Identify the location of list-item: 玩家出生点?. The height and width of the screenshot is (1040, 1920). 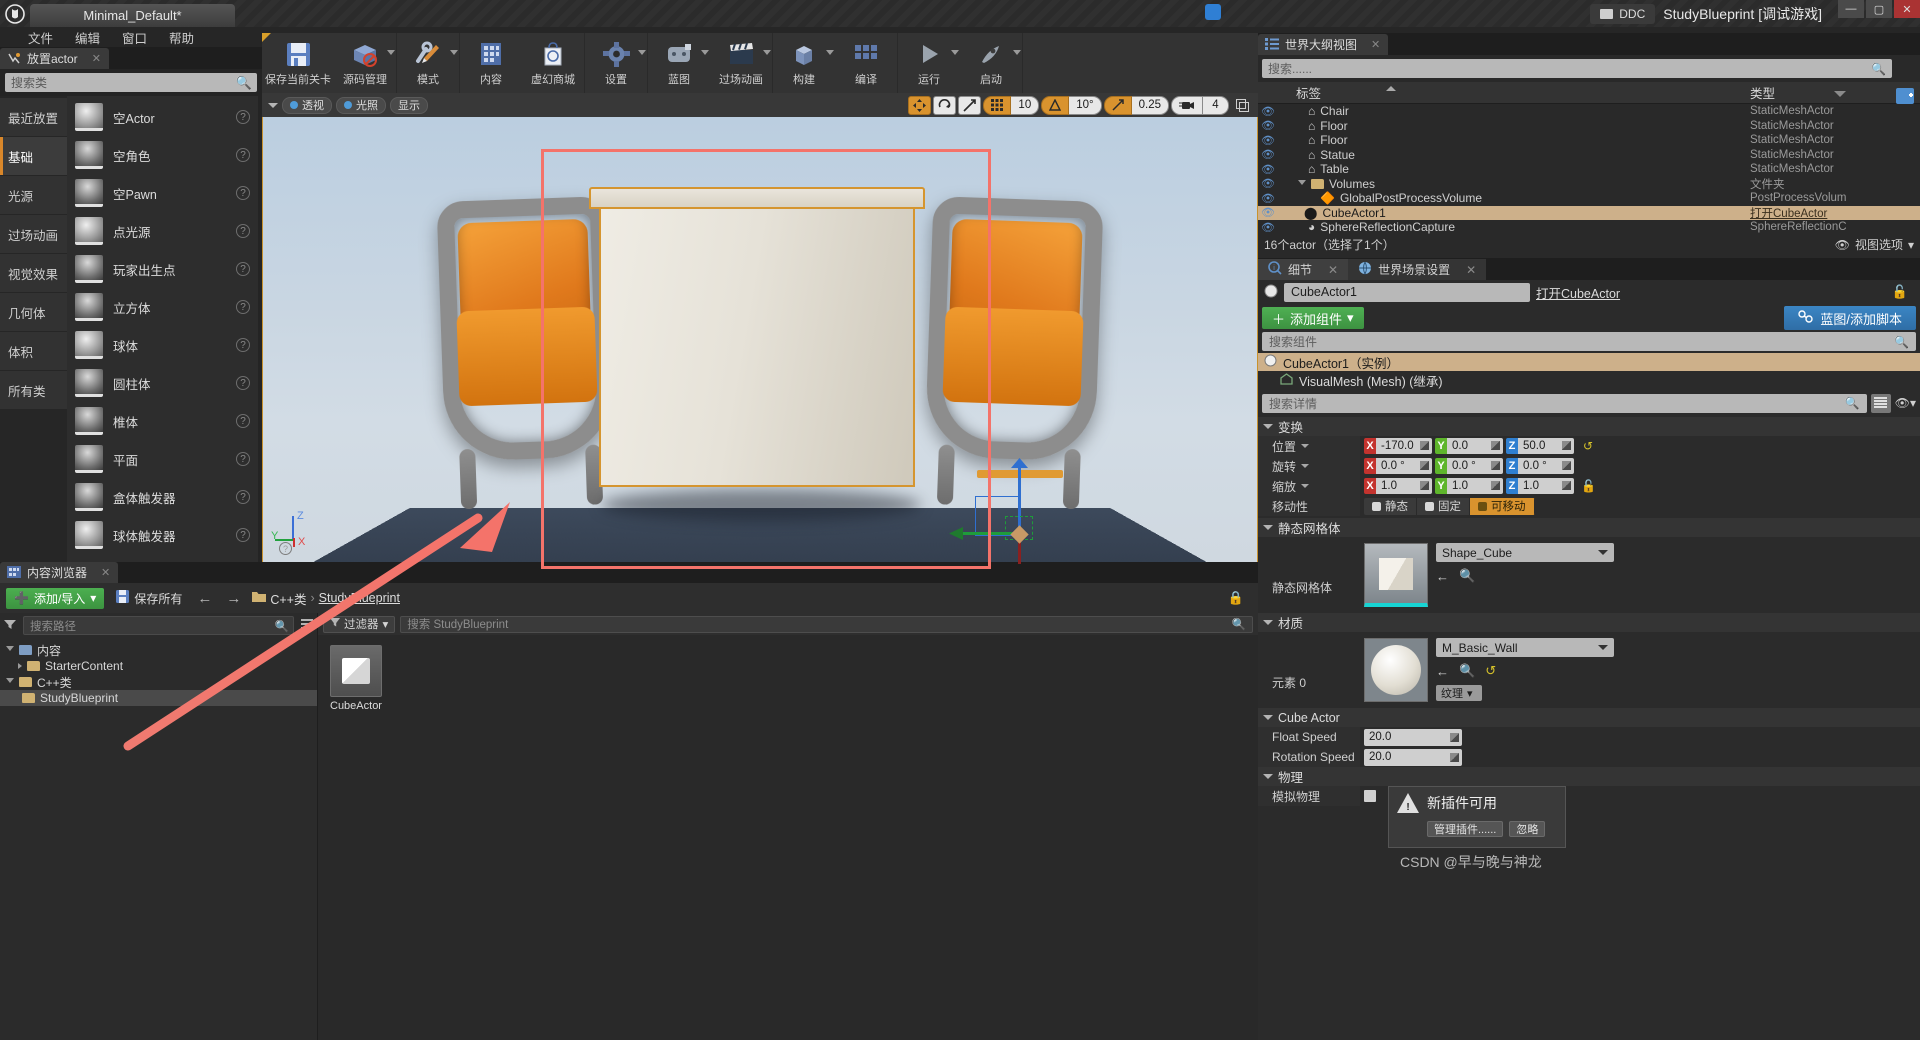
(162, 269).